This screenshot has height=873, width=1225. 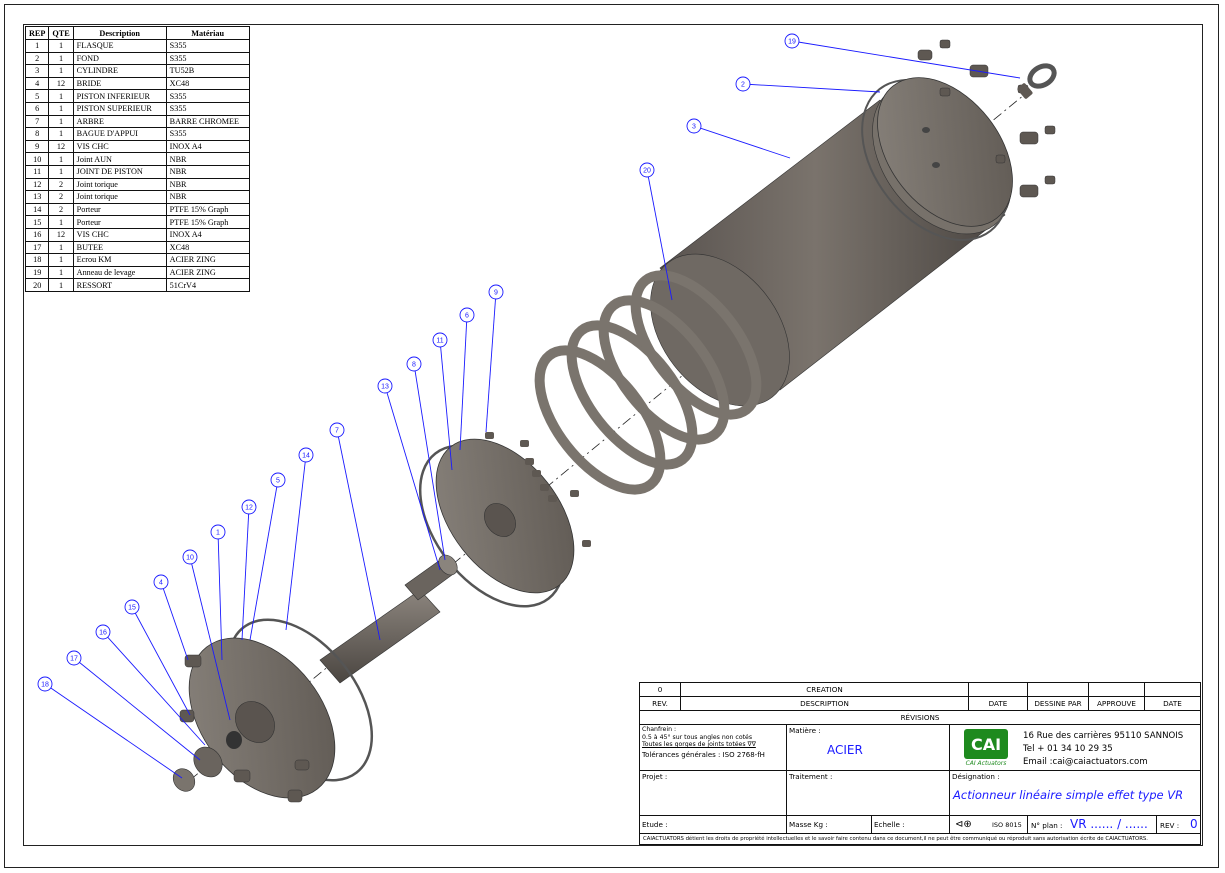 I want to click on balloon-number: 18, so click(x=45, y=685).